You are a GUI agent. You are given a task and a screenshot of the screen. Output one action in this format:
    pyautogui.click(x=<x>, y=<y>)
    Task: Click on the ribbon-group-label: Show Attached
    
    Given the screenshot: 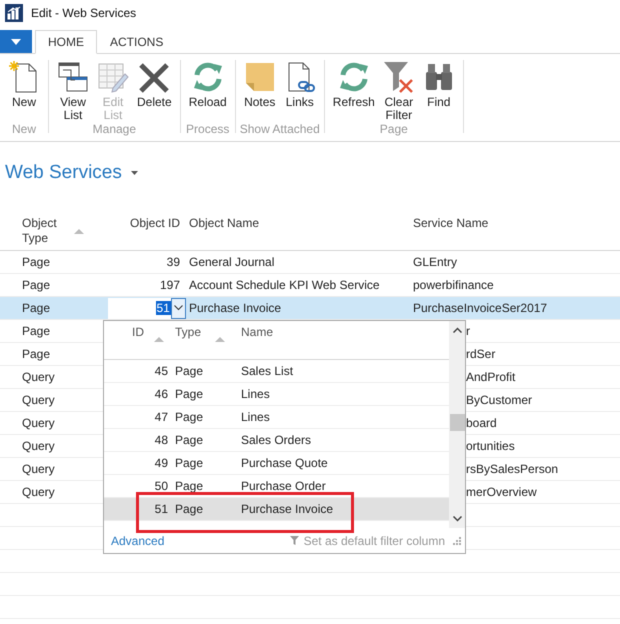 What is the action you would take?
    pyautogui.click(x=280, y=129)
    